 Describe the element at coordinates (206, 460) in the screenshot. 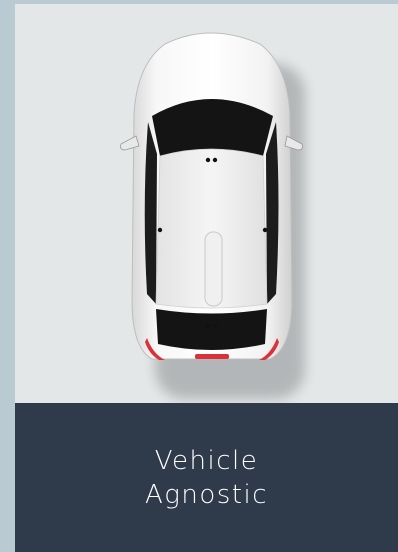

I see `caption-line-vehicle: Vehicle` at that location.